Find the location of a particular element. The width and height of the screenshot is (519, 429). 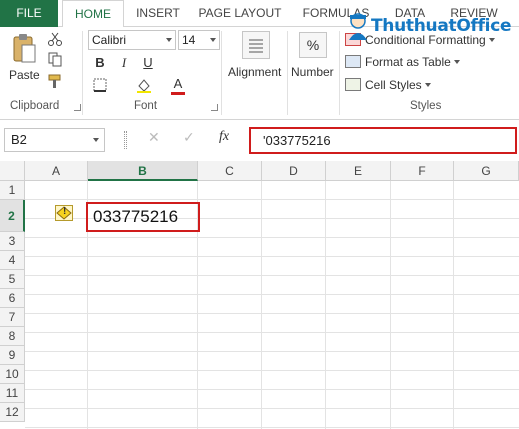

thuthuatoffice-logo: ThuthuatOffice is located at coordinates (431, 30).